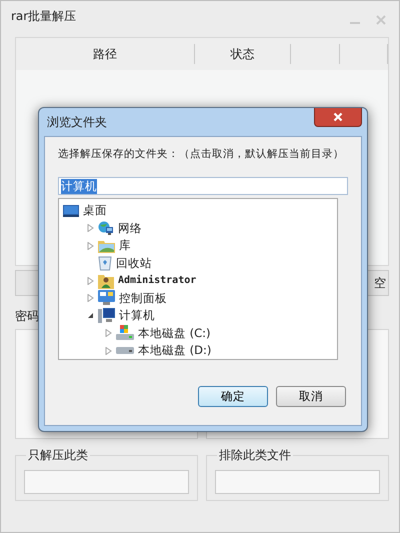 Image resolution: width=400 pixels, height=533 pixels. What do you see at coordinates (125, 333) in the screenshot?
I see `system-drive-icon` at bounding box center [125, 333].